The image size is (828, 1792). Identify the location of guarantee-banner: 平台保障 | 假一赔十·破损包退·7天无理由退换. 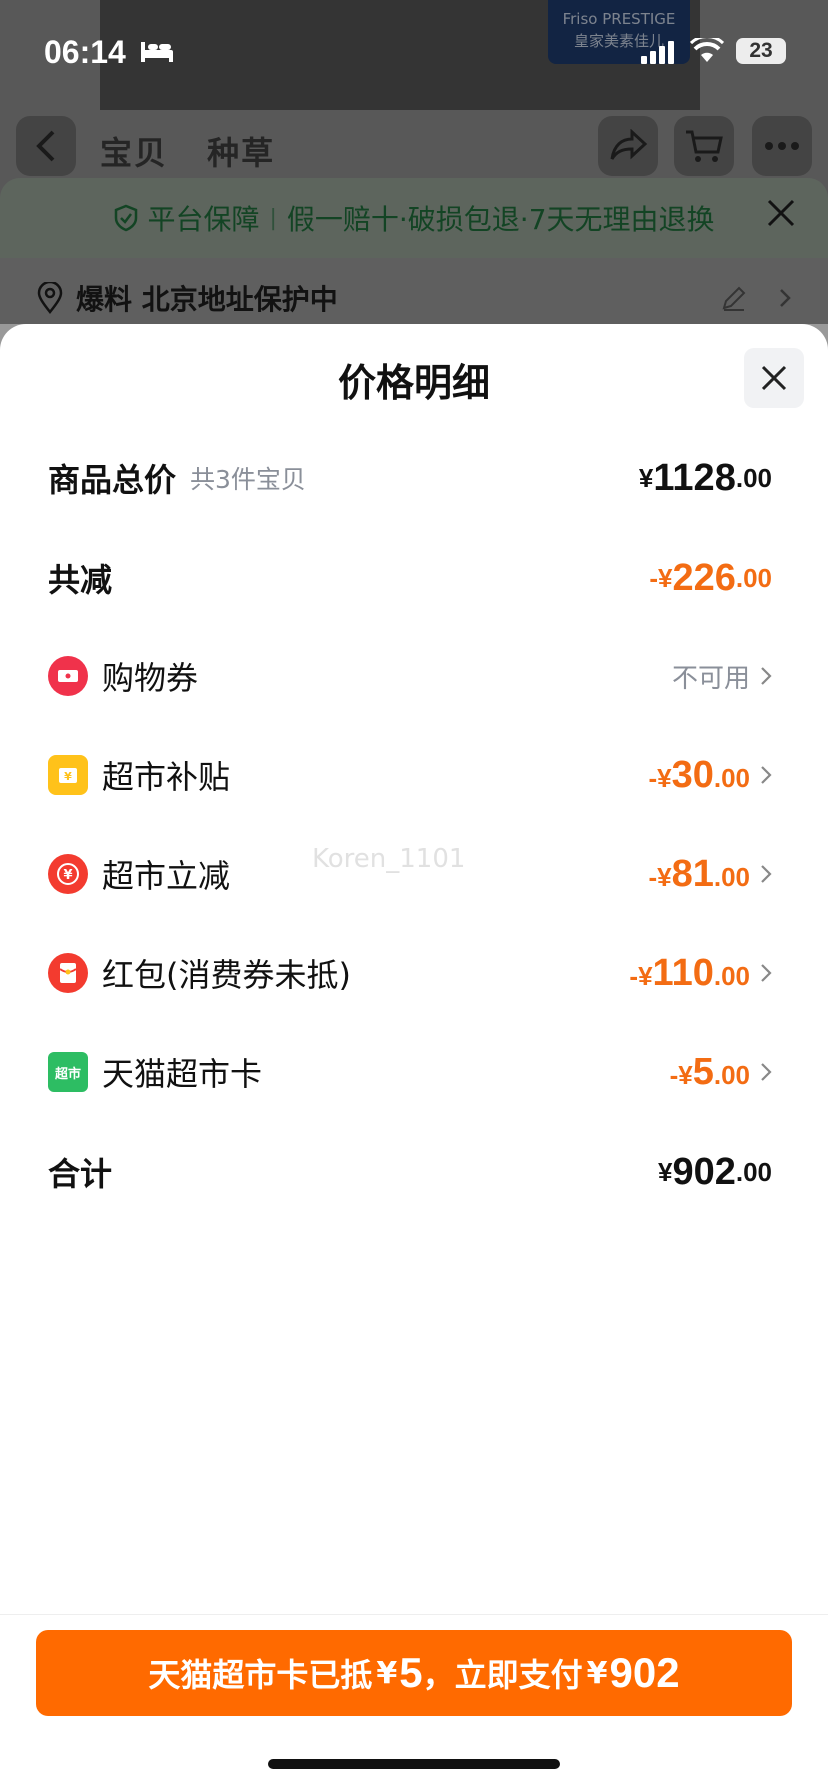
(414, 218).